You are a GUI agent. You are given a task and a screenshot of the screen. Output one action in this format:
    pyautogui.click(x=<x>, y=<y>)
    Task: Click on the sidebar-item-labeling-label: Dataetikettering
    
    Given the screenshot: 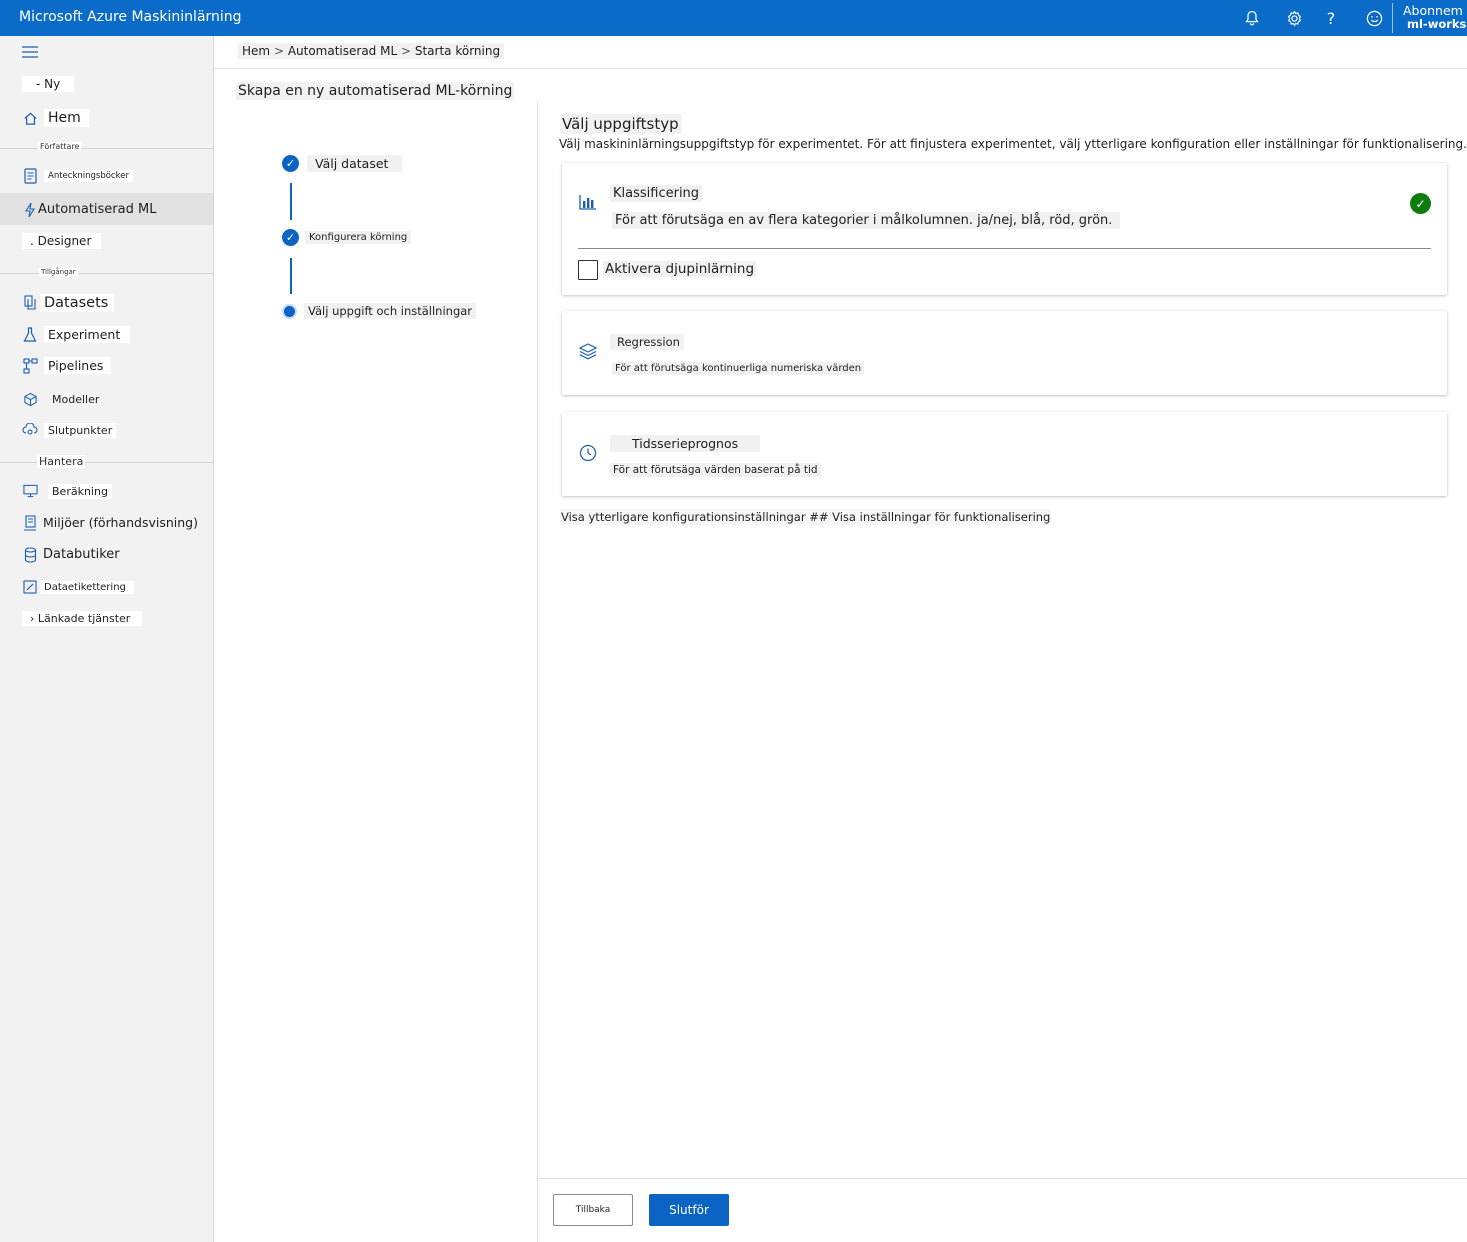 What is the action you would take?
    pyautogui.click(x=87, y=587)
    